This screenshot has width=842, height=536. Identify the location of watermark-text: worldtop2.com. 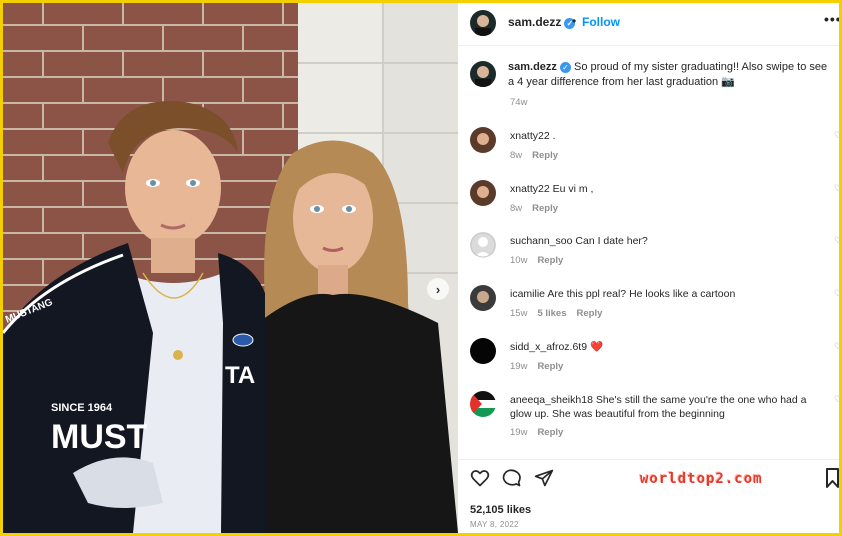
(701, 479).